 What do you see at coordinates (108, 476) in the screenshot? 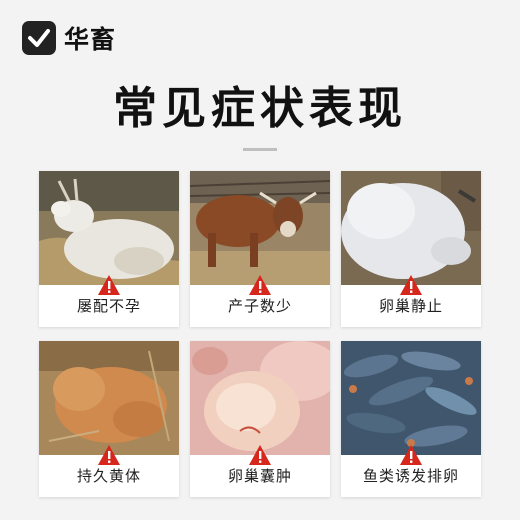
I see `symptom-label: 持久黄体` at bounding box center [108, 476].